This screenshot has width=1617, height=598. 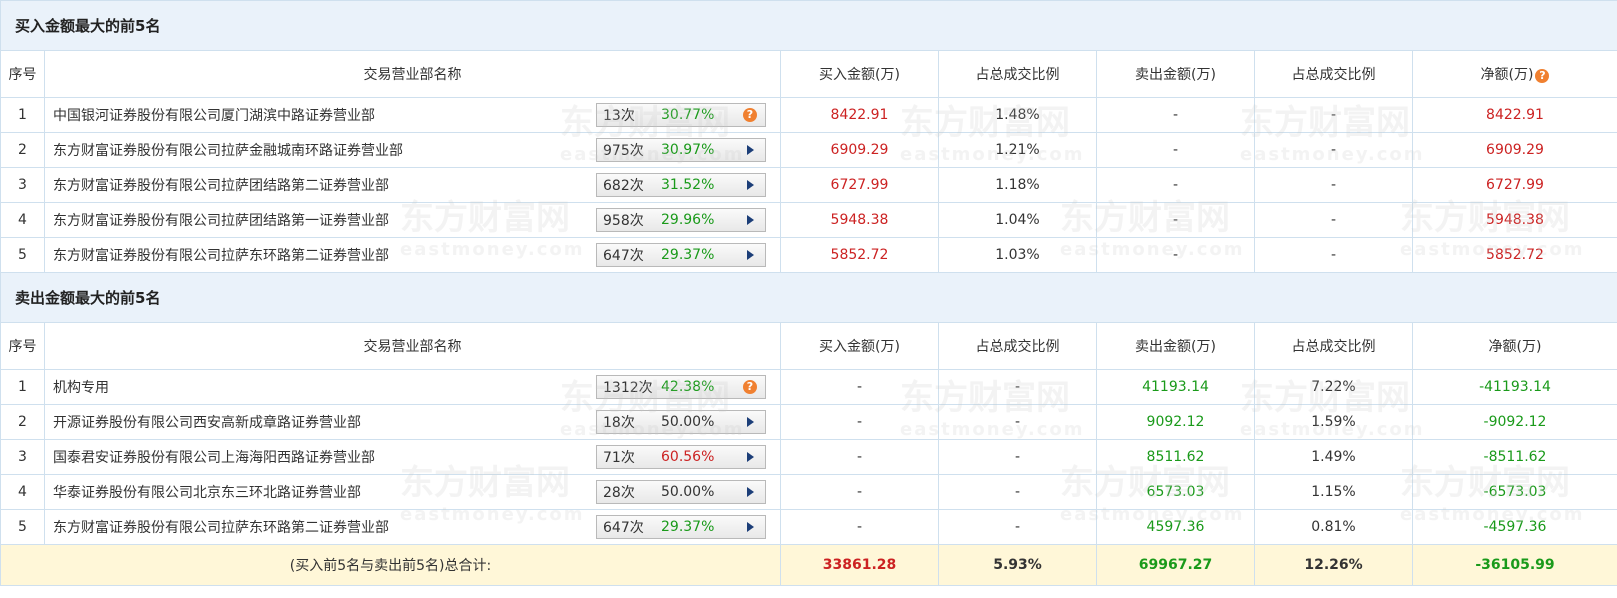 What do you see at coordinates (688, 527) in the screenshot?
I see `win-rate: 29.37%` at bounding box center [688, 527].